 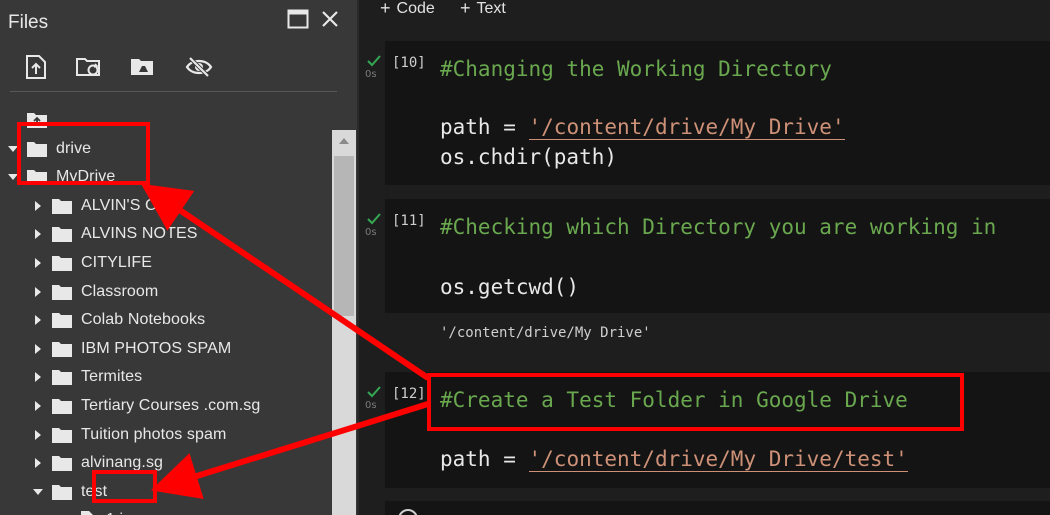 I want to click on file-tree-label: IBM PHOTOS SPAM, so click(x=156, y=348).